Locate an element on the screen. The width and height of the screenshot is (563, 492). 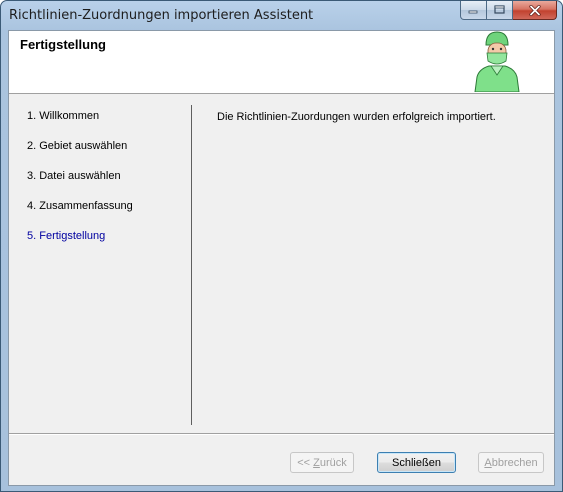
maximize-icon is located at coordinates (499, 9).